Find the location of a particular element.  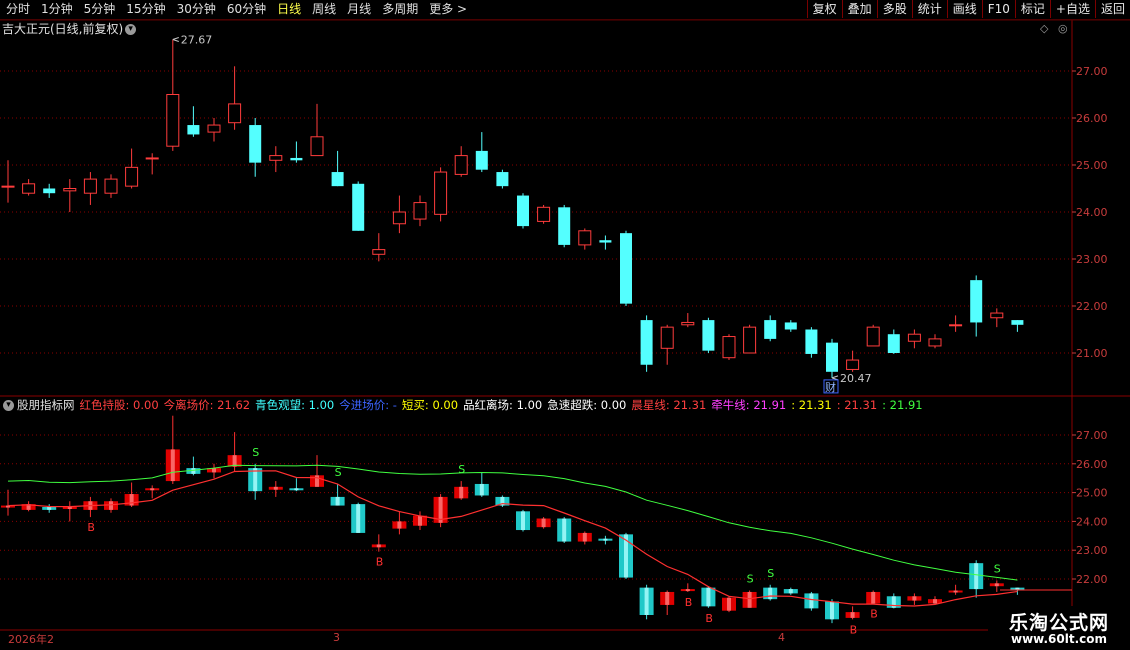

main-y-tick-label: 27.00 is located at coordinates (1092, 71).